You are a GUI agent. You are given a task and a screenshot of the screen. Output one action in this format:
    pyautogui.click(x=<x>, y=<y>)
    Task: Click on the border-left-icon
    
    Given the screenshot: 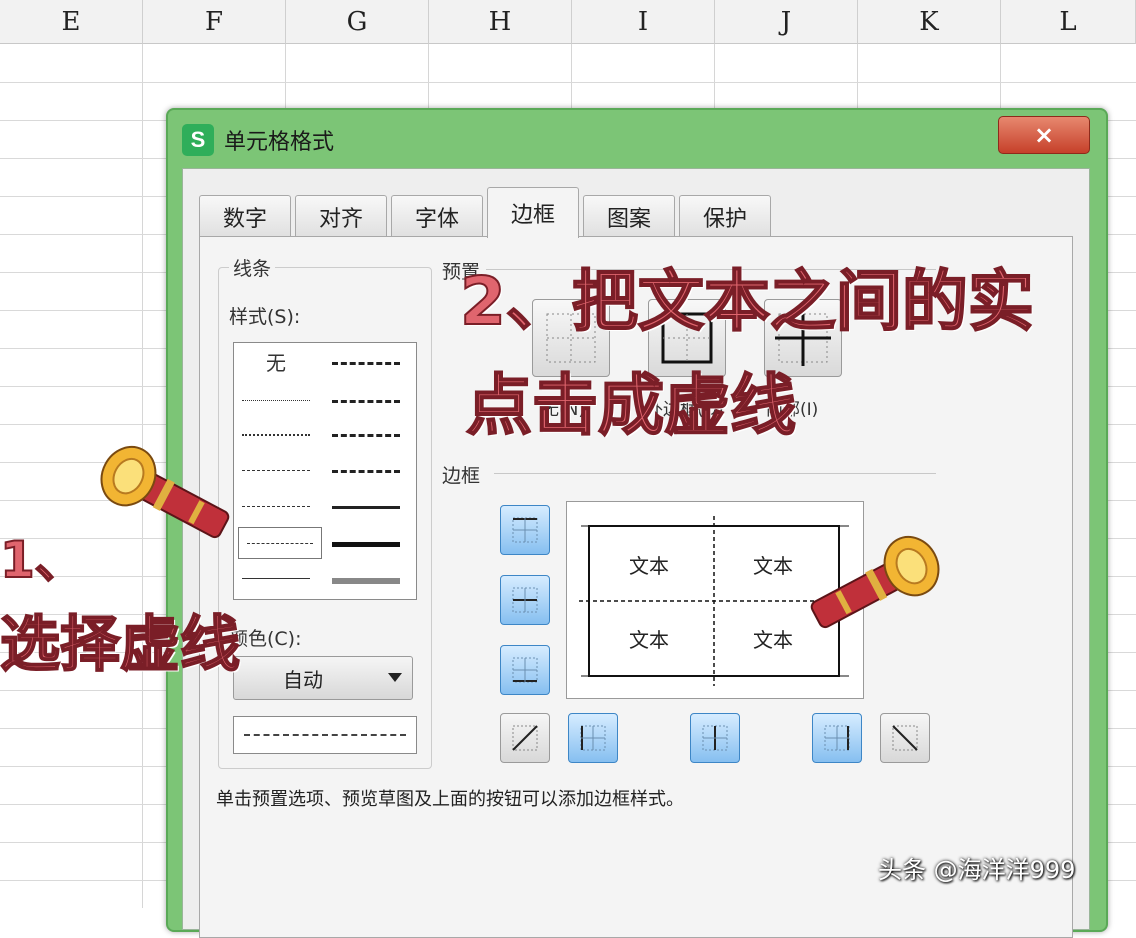 What is the action you would take?
    pyautogui.click(x=593, y=738)
    